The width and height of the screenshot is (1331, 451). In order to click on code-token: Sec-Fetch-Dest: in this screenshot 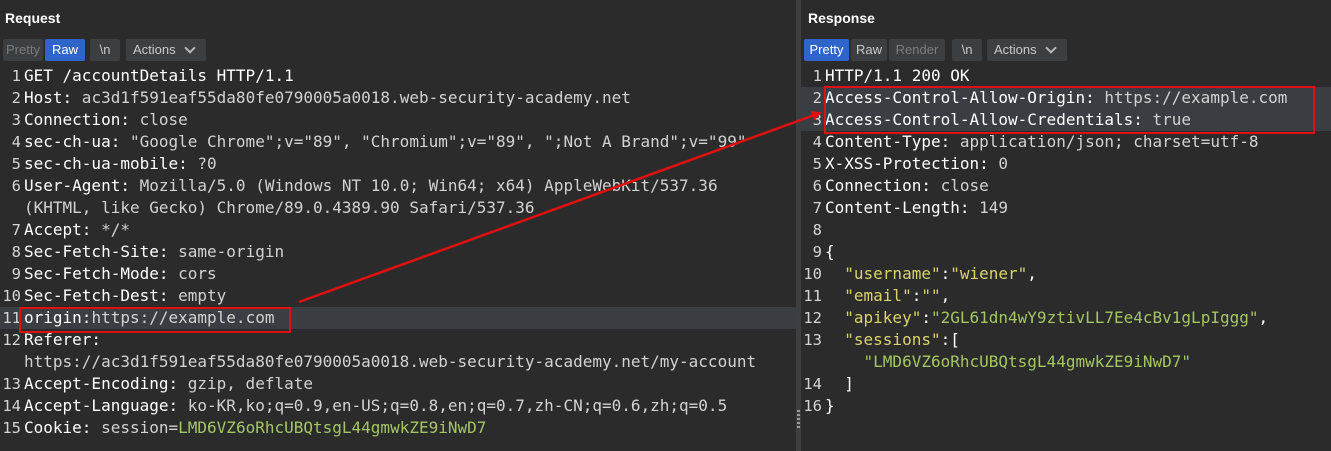, I will do `click(96, 295)`.